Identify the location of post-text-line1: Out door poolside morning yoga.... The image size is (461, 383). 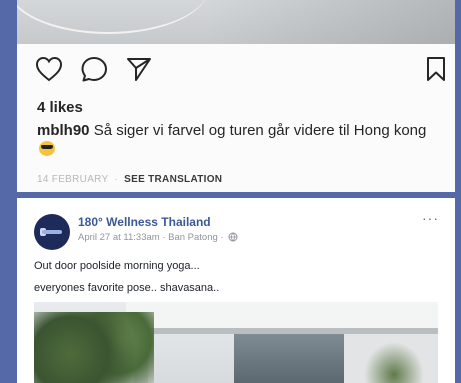
(117, 266).